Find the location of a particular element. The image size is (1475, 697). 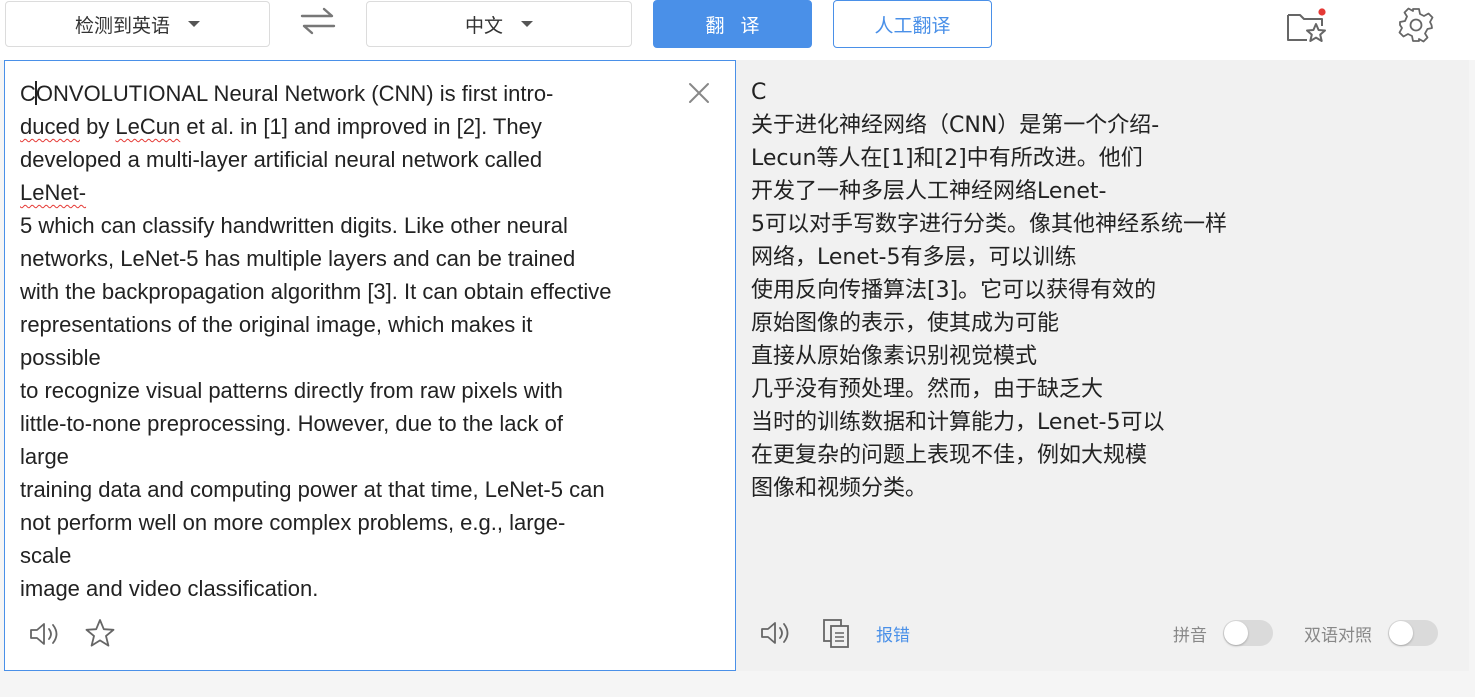

pinyin-toggle-group: 拼音 is located at coordinates (1223, 633).